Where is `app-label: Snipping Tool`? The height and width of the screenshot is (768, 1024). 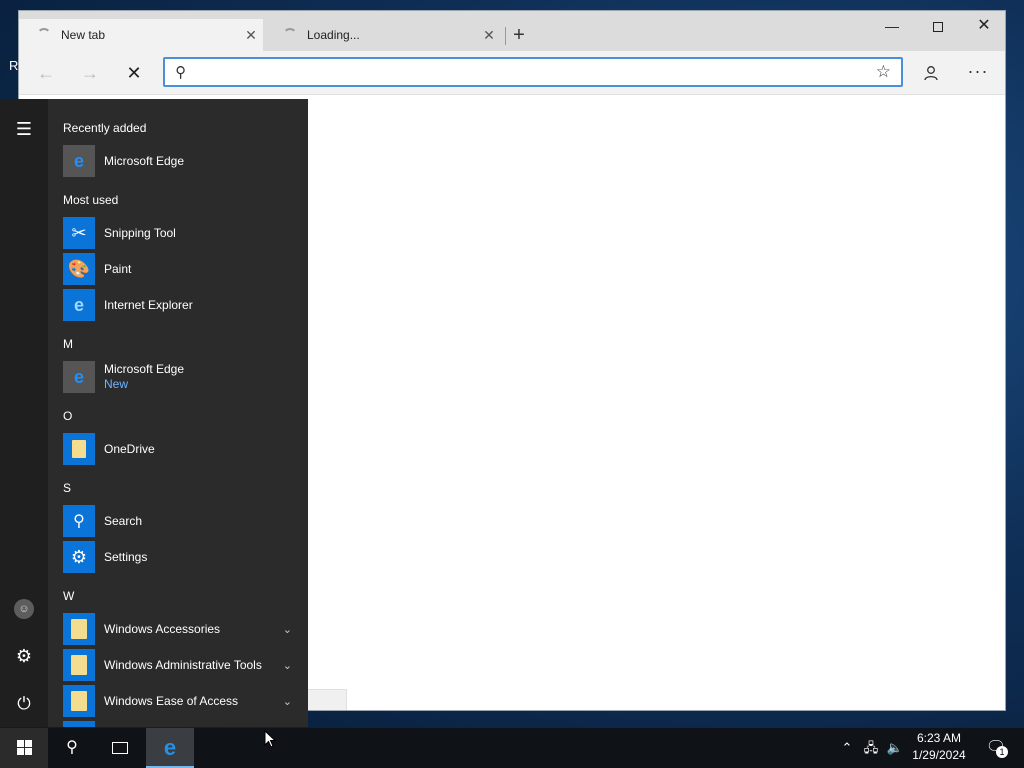 app-label: Snipping Tool is located at coordinates (140, 232).